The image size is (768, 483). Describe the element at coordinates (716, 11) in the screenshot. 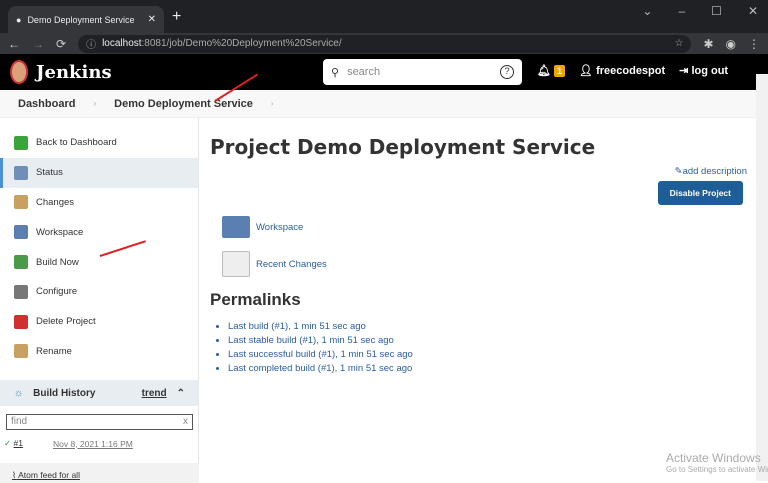

I see `maximize-button: ☐` at that location.